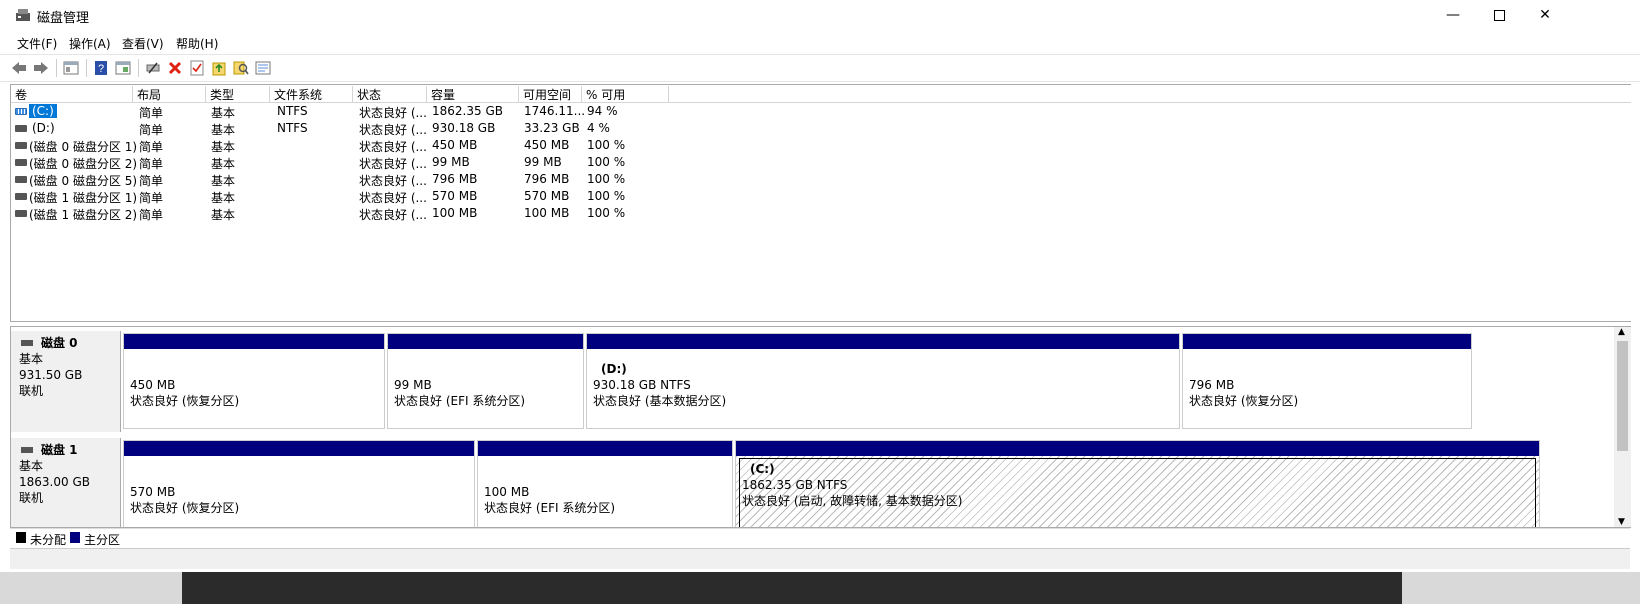 This screenshot has width=1640, height=604. What do you see at coordinates (485, 381) in the screenshot?
I see `partition-disk0-2: 99 MB 状态良好 (EFI 系统分区)` at bounding box center [485, 381].